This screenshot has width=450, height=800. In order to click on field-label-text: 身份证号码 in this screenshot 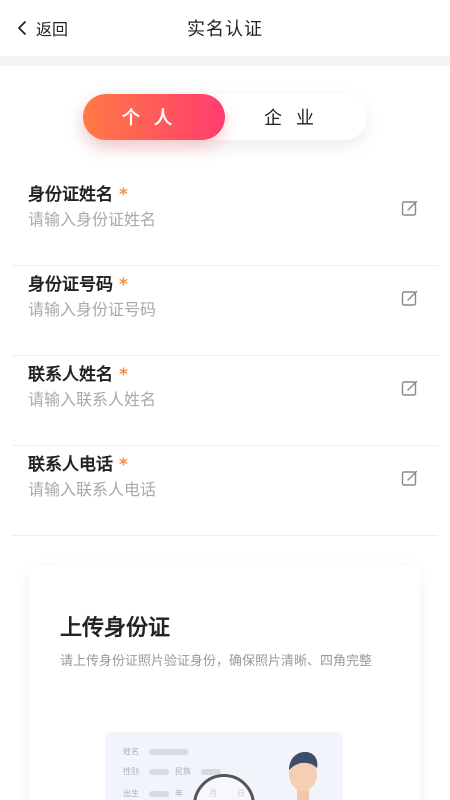, I will do `click(70, 285)`.